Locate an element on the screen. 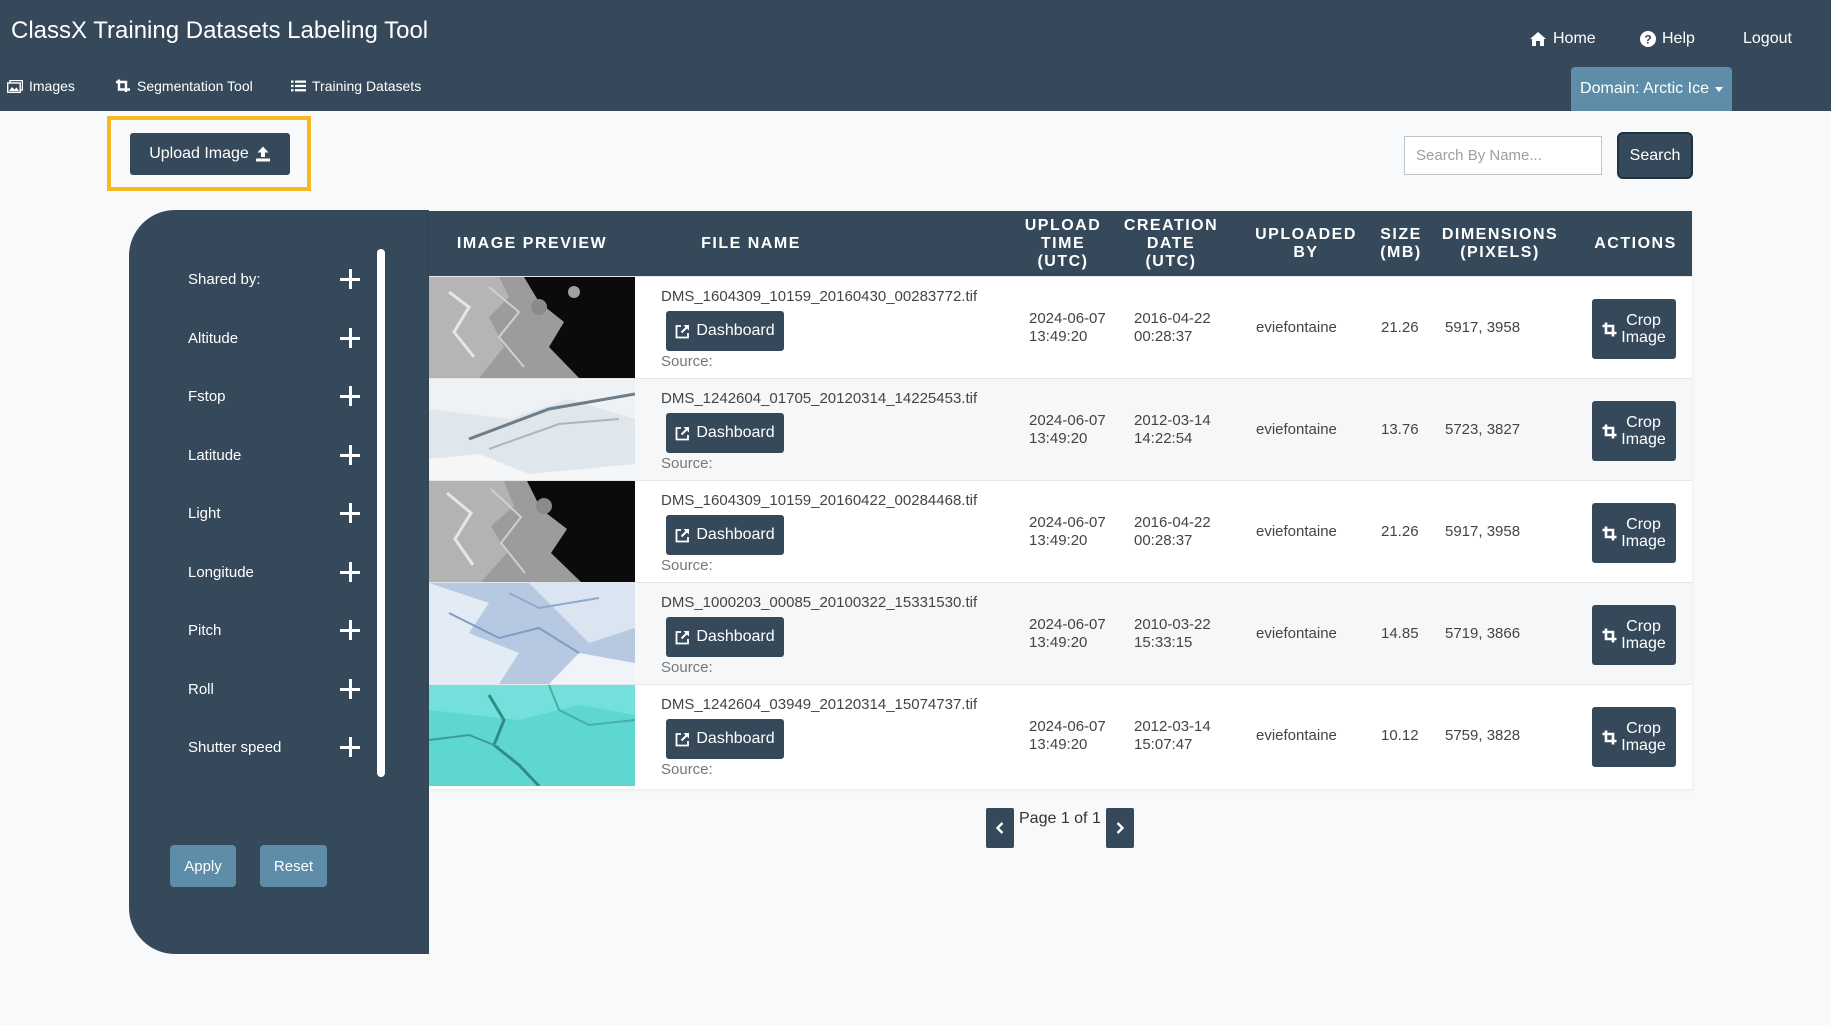 The height and width of the screenshot is (1025, 1831). creation-date-cell: 2010-03-22 15:33:15 is located at coordinates (1172, 634).